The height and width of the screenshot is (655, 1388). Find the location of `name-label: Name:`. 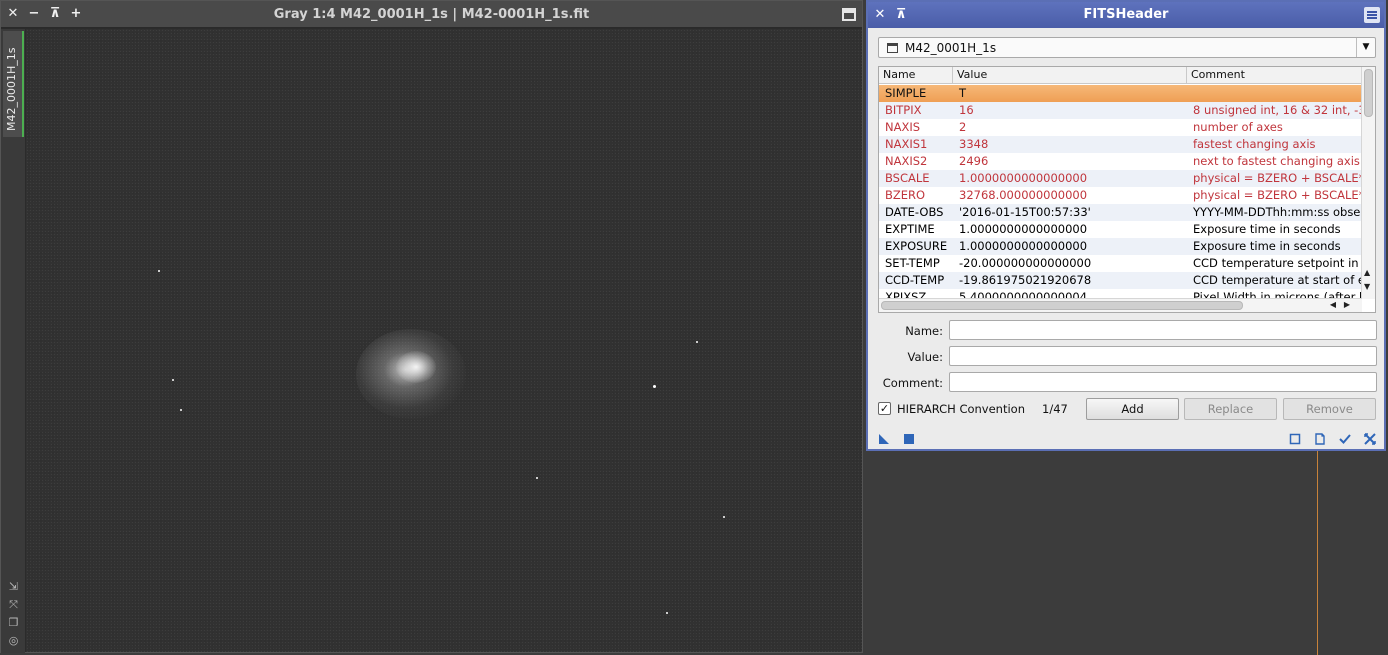

name-label: Name: is located at coordinates (924, 331).